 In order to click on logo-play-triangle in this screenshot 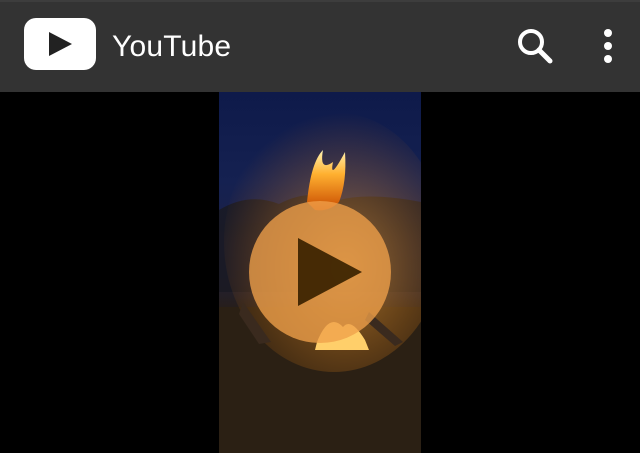, I will do `click(60, 44)`.